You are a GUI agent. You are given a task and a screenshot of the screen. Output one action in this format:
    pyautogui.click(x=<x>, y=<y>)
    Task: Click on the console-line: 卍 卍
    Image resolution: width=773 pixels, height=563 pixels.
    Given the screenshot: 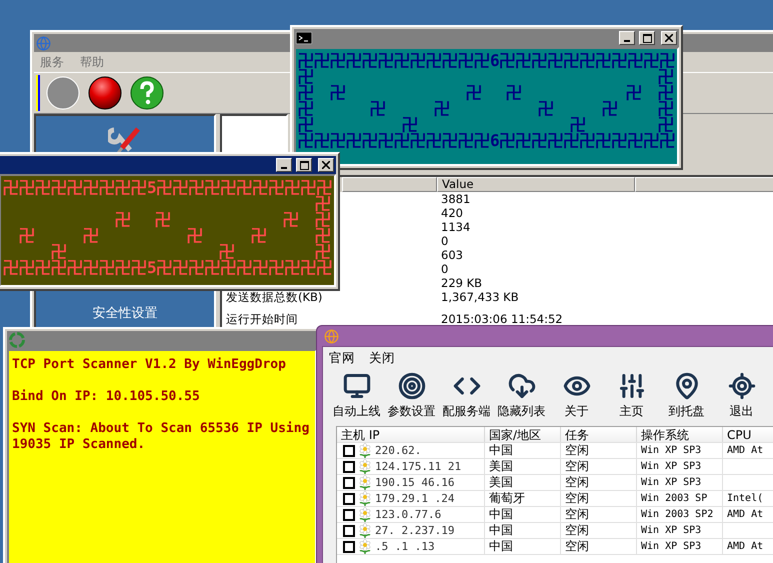 What is the action you would take?
    pyautogui.click(x=486, y=77)
    